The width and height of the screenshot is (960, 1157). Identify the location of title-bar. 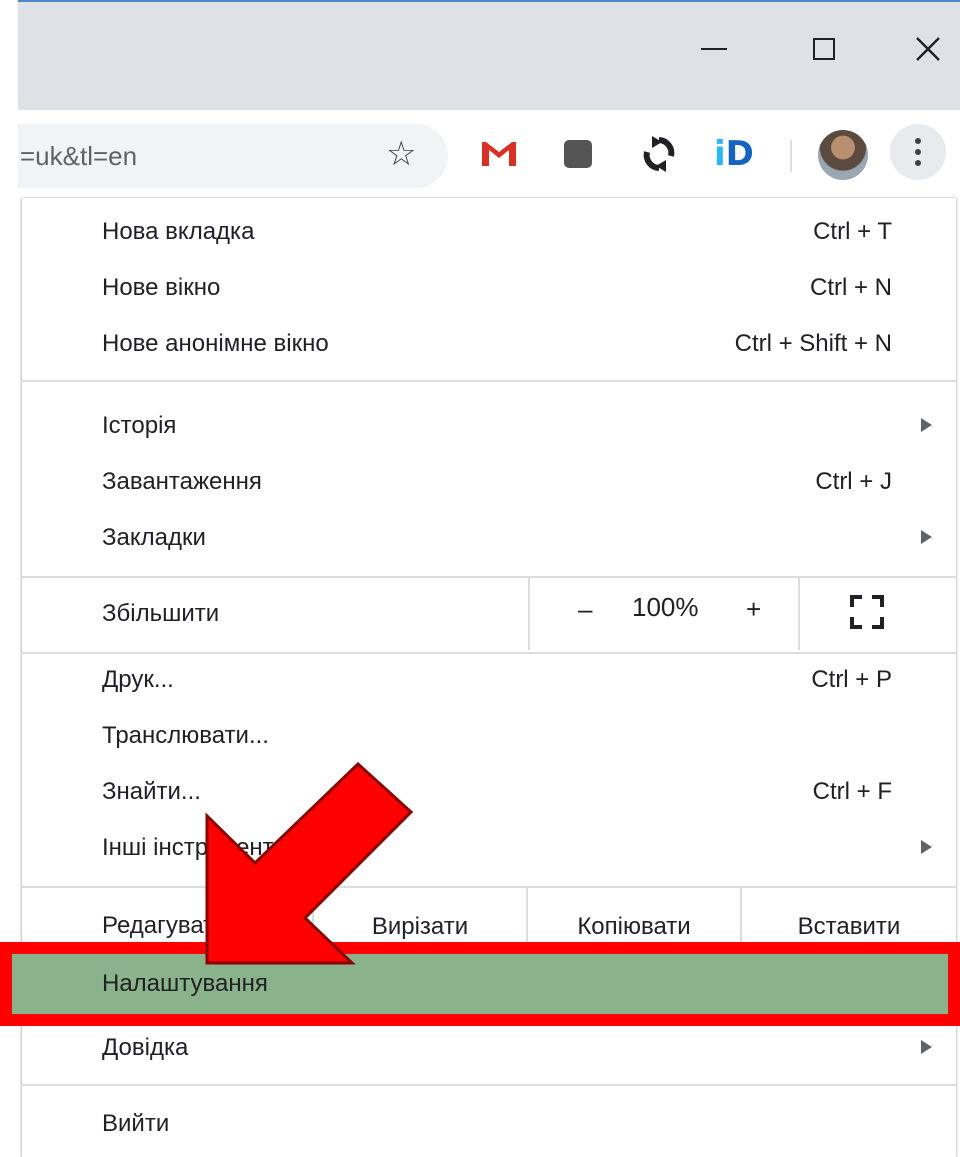
(489, 55).